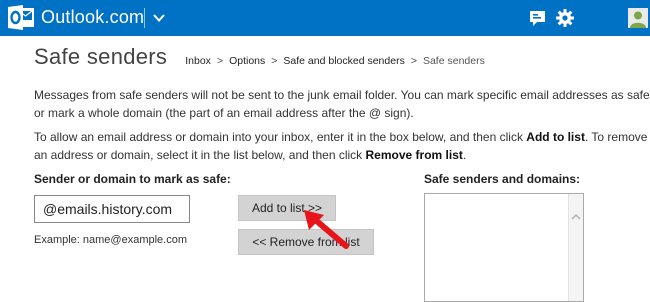 This screenshot has height=302, width=650. I want to click on red-arrow-icon, so click(328, 234).